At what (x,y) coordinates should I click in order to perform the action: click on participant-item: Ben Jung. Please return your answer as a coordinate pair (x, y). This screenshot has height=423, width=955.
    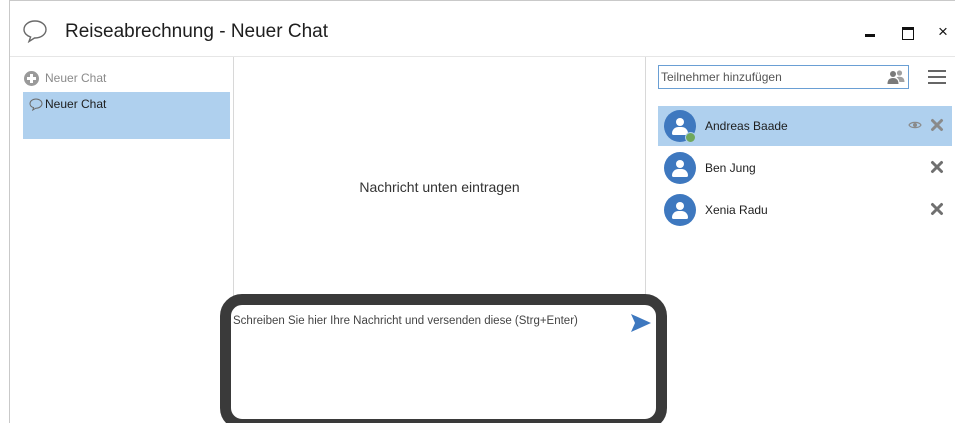
    Looking at the image, I should click on (805, 168).